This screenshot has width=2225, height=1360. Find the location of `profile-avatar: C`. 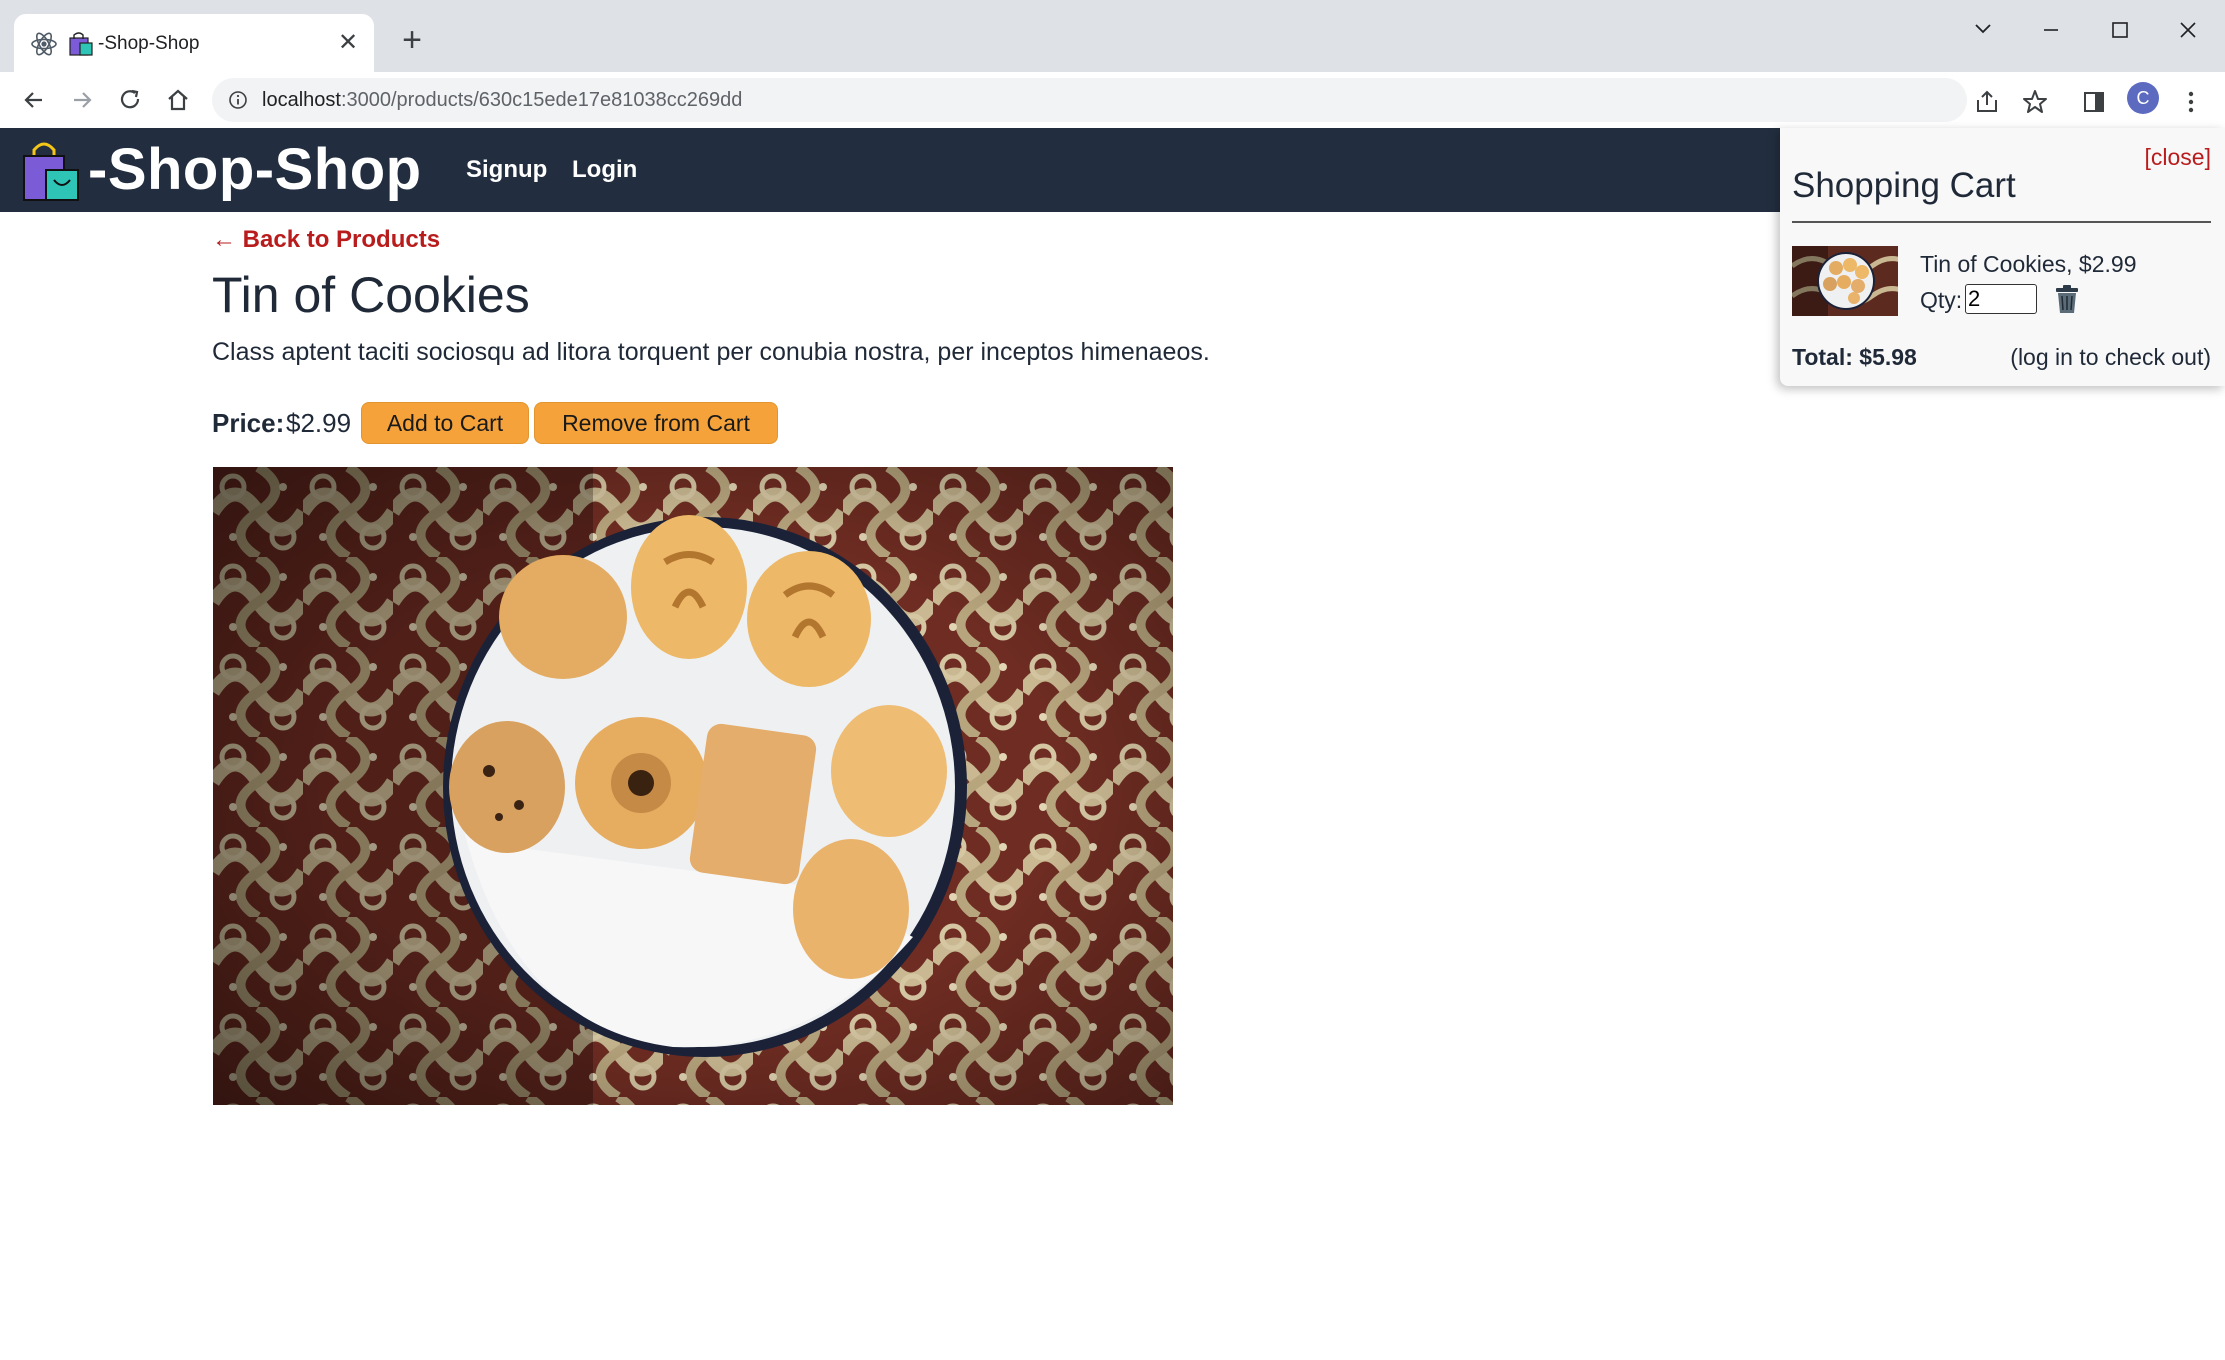

profile-avatar: C is located at coordinates (2143, 98).